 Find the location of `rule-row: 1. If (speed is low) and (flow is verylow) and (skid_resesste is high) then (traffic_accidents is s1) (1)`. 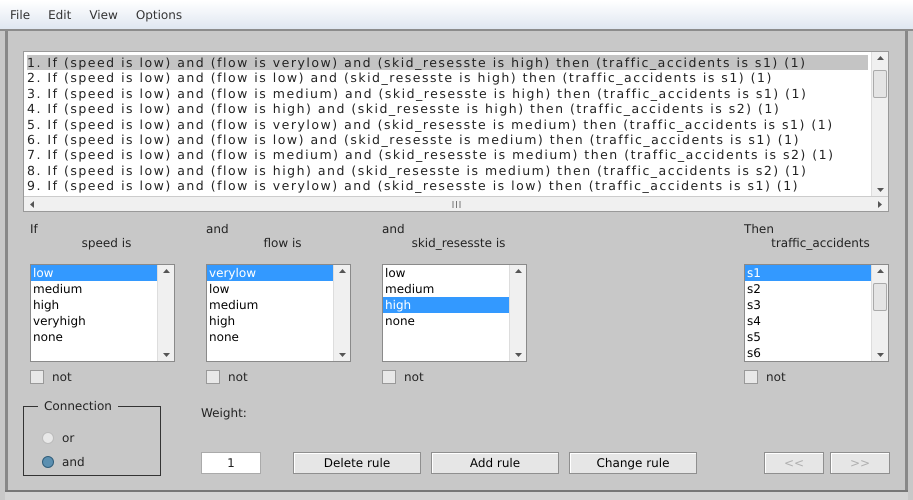

rule-row: 1. If (speed is low) and (flow is verylow) and (skid_resesste is high) then (traffic_accidents is s1) (1) is located at coordinates (447, 62).